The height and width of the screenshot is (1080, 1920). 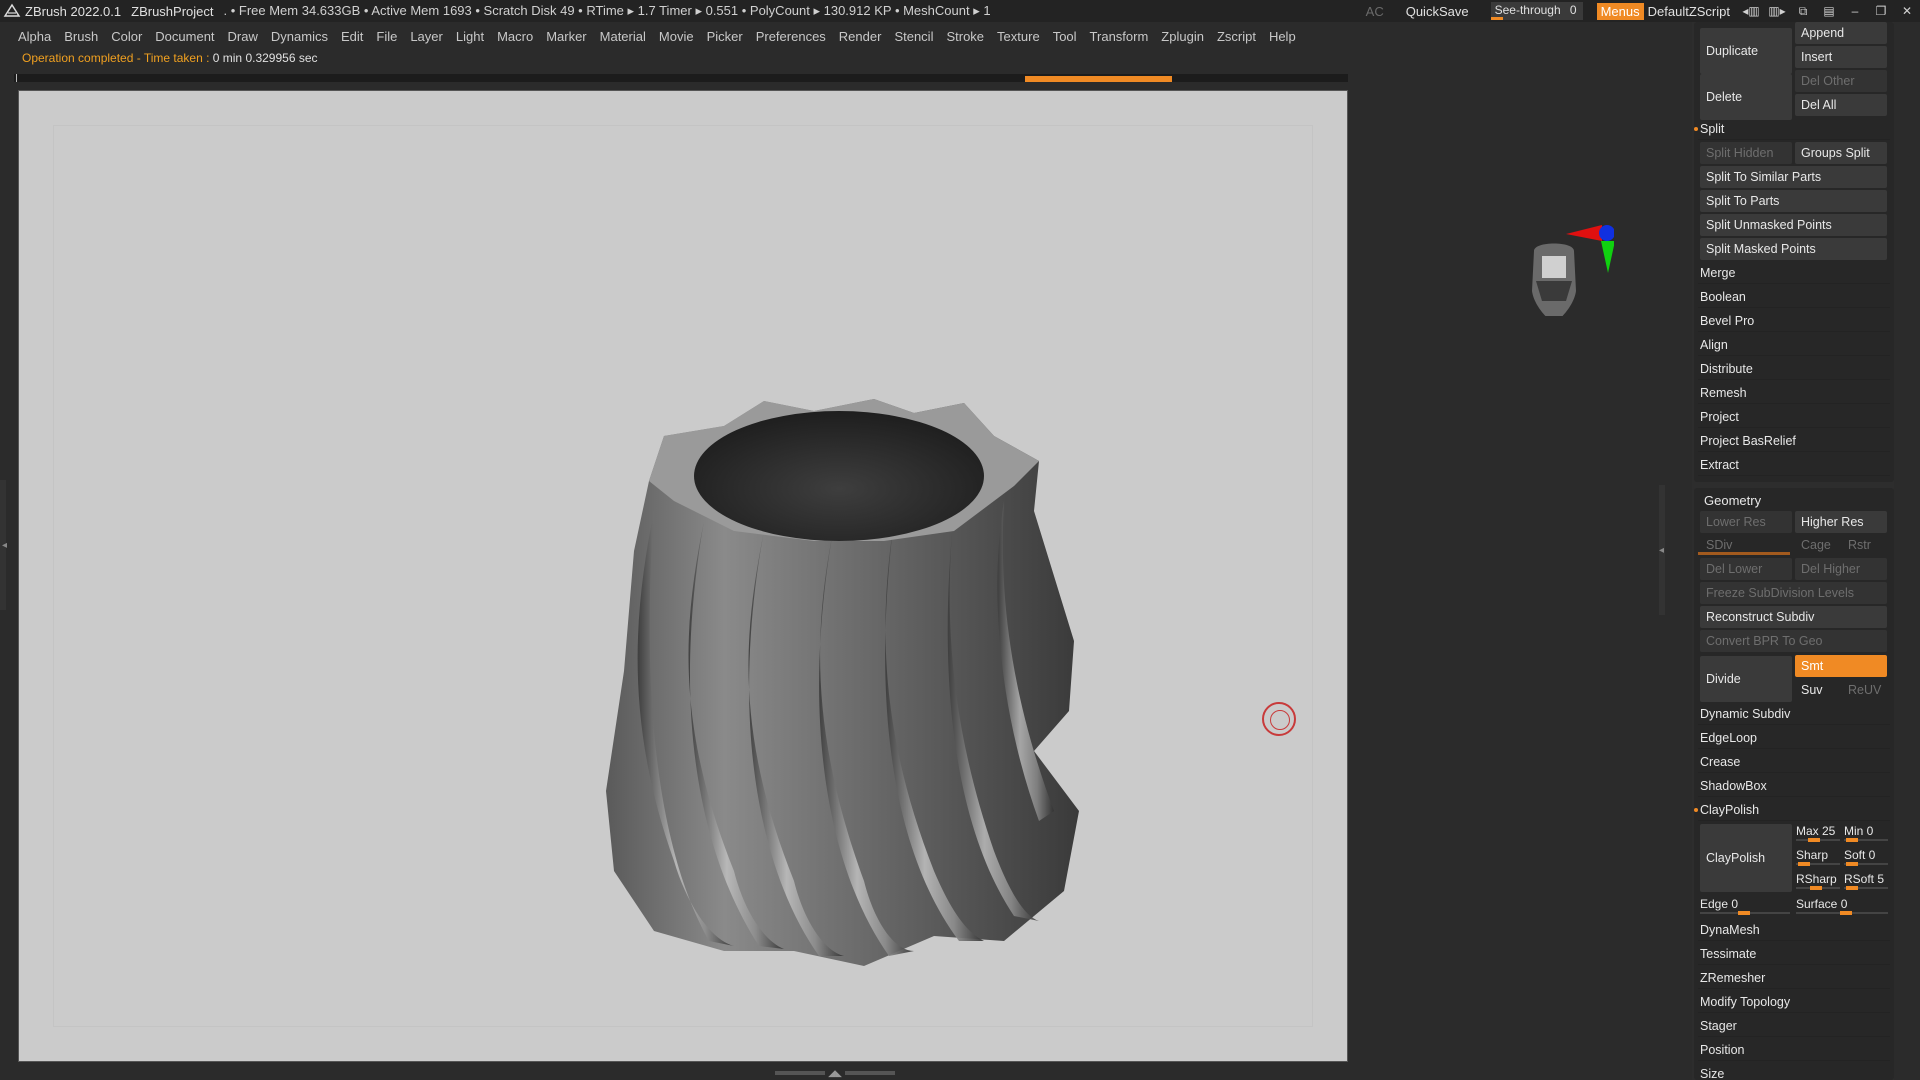 I want to click on edge-slider: Edge 0, so click(x=1745, y=905).